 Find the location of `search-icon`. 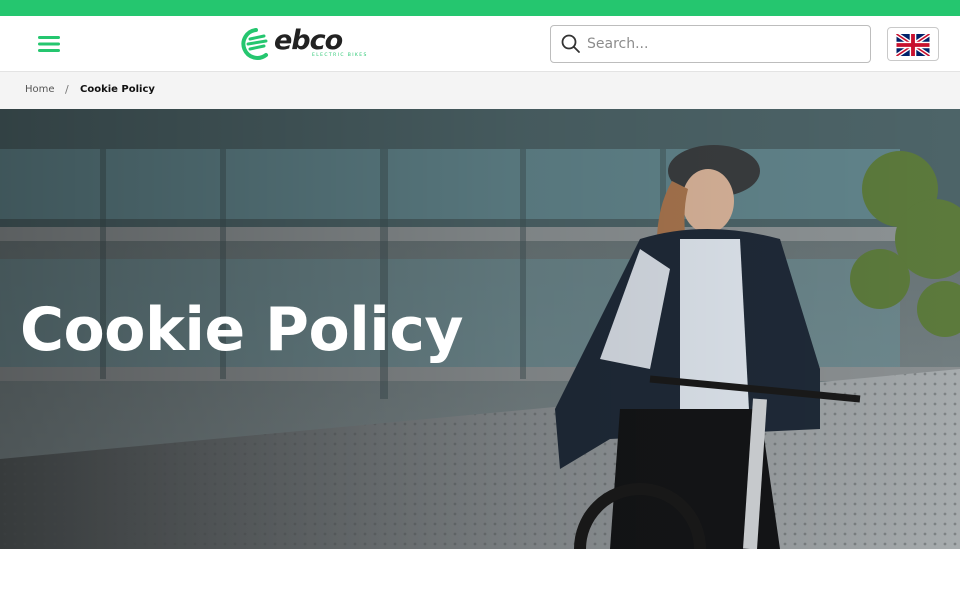

search-icon is located at coordinates (571, 44).